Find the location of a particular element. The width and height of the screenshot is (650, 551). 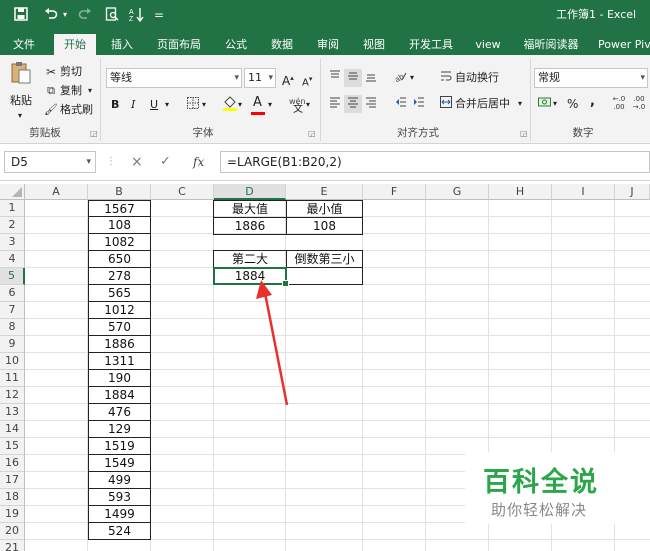

watermark-title: 百科全说 is located at coordinates (541, 482).